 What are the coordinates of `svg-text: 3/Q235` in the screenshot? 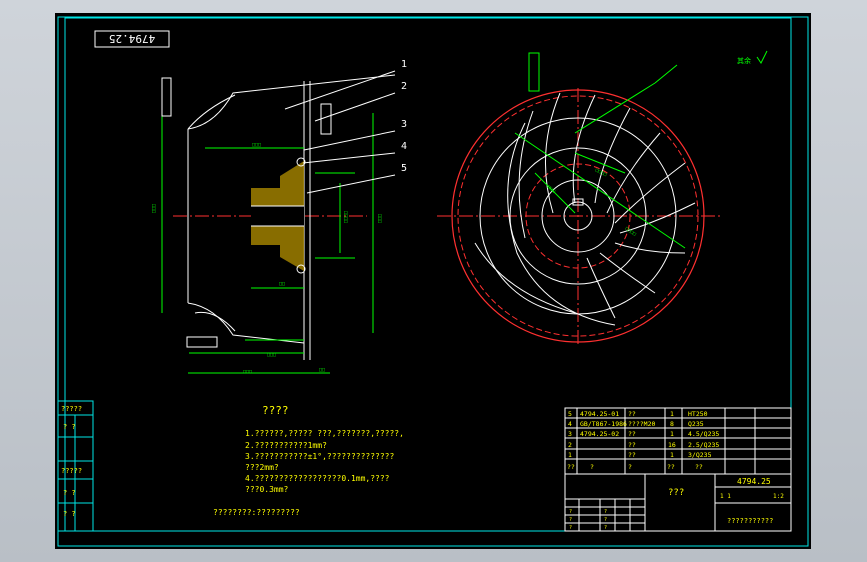 It's located at (700, 455).